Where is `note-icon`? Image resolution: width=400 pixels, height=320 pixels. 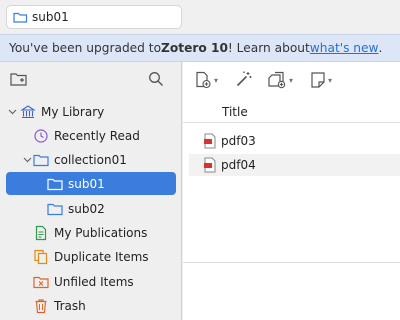 note-icon is located at coordinates (318, 80).